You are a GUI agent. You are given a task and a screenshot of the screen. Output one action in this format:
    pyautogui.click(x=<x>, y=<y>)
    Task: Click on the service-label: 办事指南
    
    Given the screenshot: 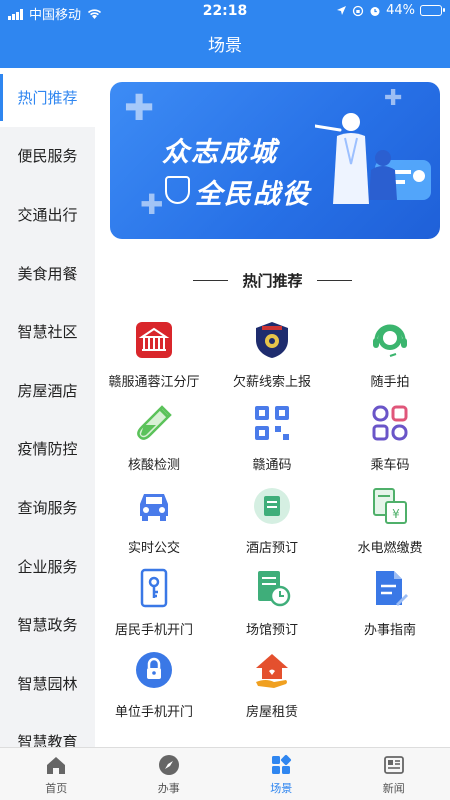 What is the action you would take?
    pyautogui.click(x=389, y=630)
    